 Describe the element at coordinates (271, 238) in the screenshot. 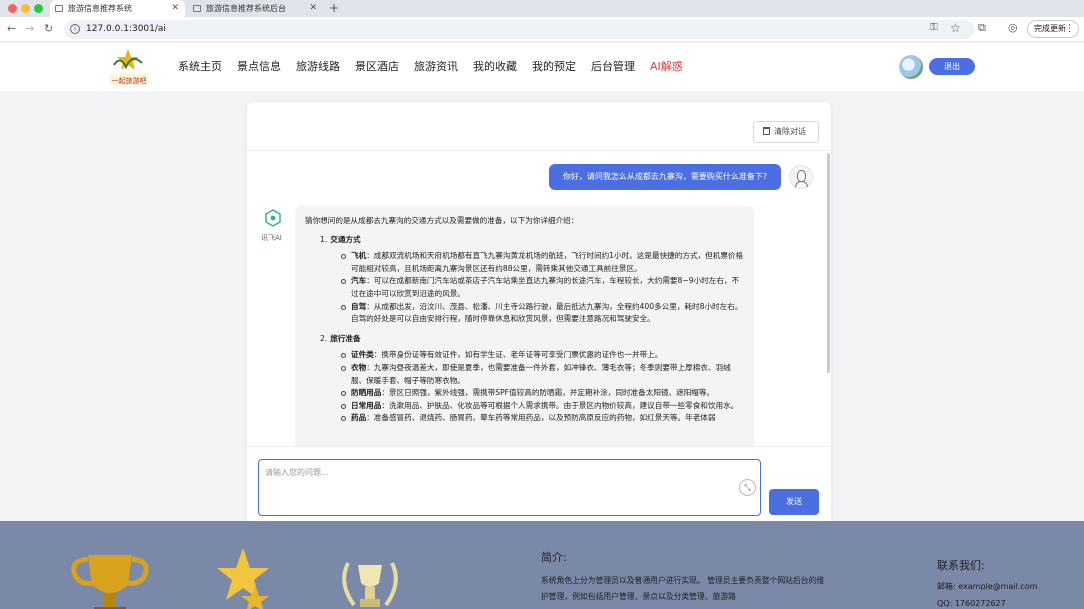

I see `ai-name: 讯飞AI` at that location.